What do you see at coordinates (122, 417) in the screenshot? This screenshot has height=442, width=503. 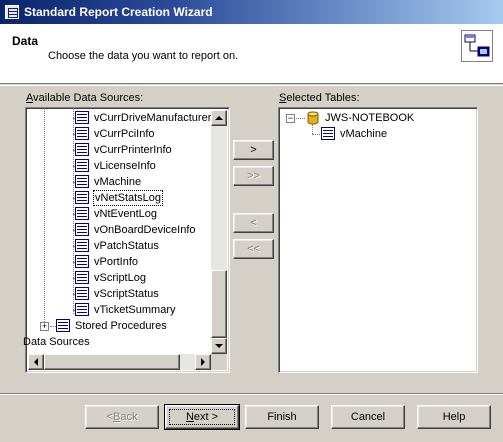 I see `back-button: < Back` at bounding box center [122, 417].